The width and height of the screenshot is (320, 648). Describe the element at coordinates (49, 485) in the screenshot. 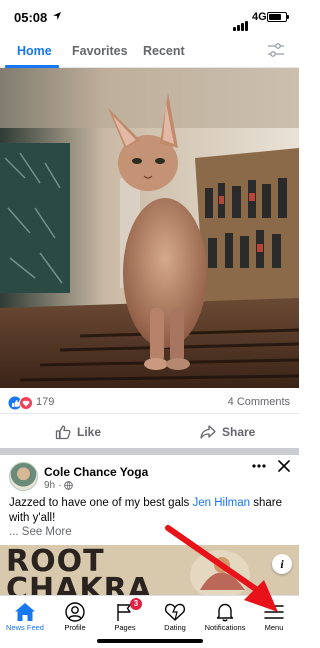

I see `post-timestamp: 9h` at that location.